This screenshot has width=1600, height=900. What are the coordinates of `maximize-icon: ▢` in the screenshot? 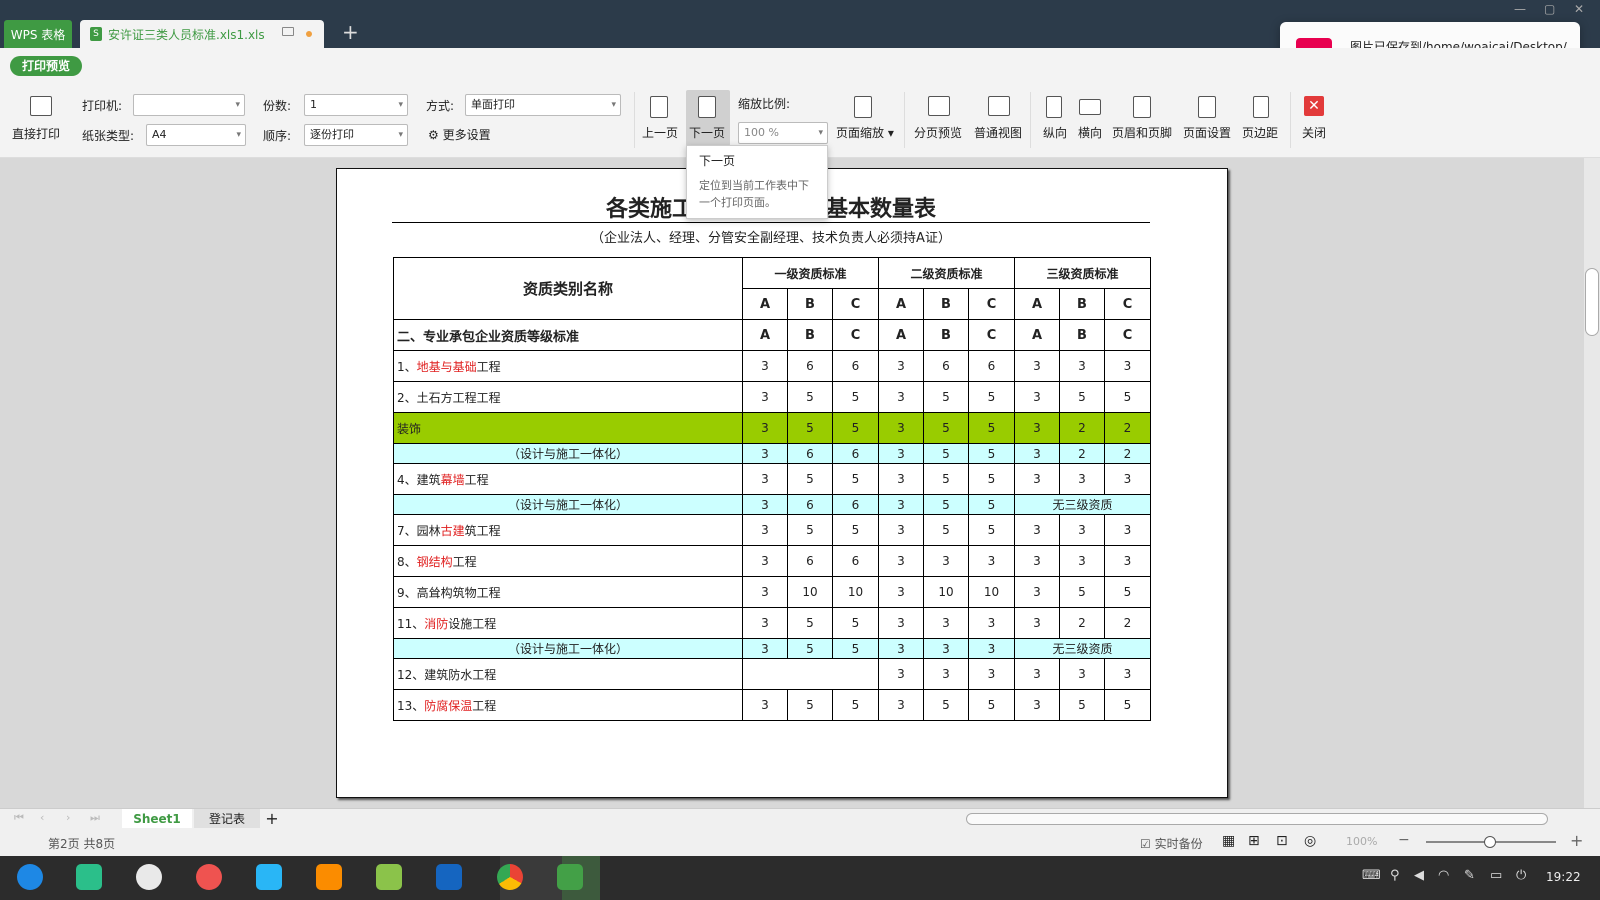 It's located at (1549, 9).